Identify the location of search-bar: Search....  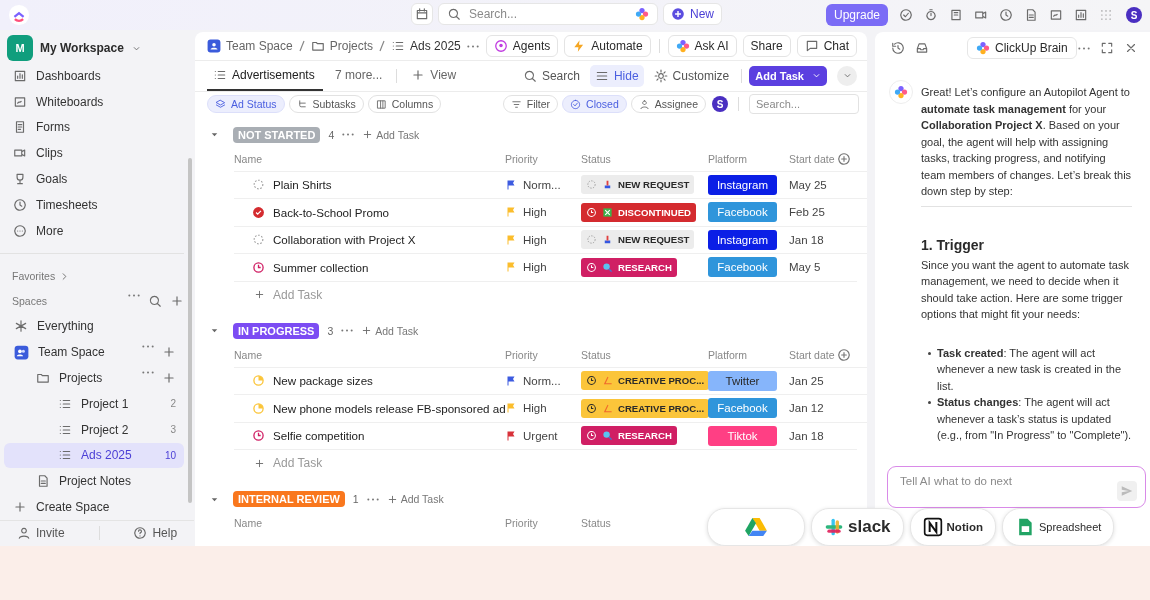
(548, 14).